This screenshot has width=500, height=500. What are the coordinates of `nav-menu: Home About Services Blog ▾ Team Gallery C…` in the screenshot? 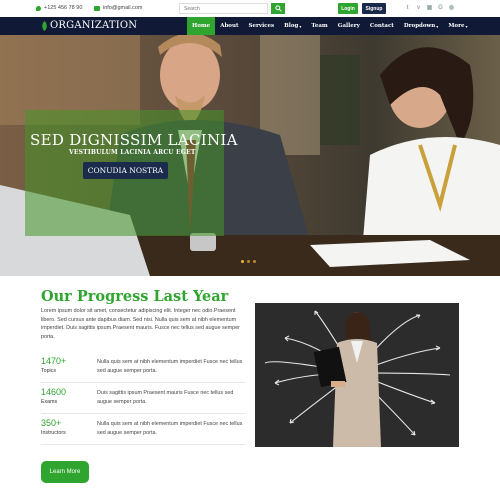 It's located at (329, 26).